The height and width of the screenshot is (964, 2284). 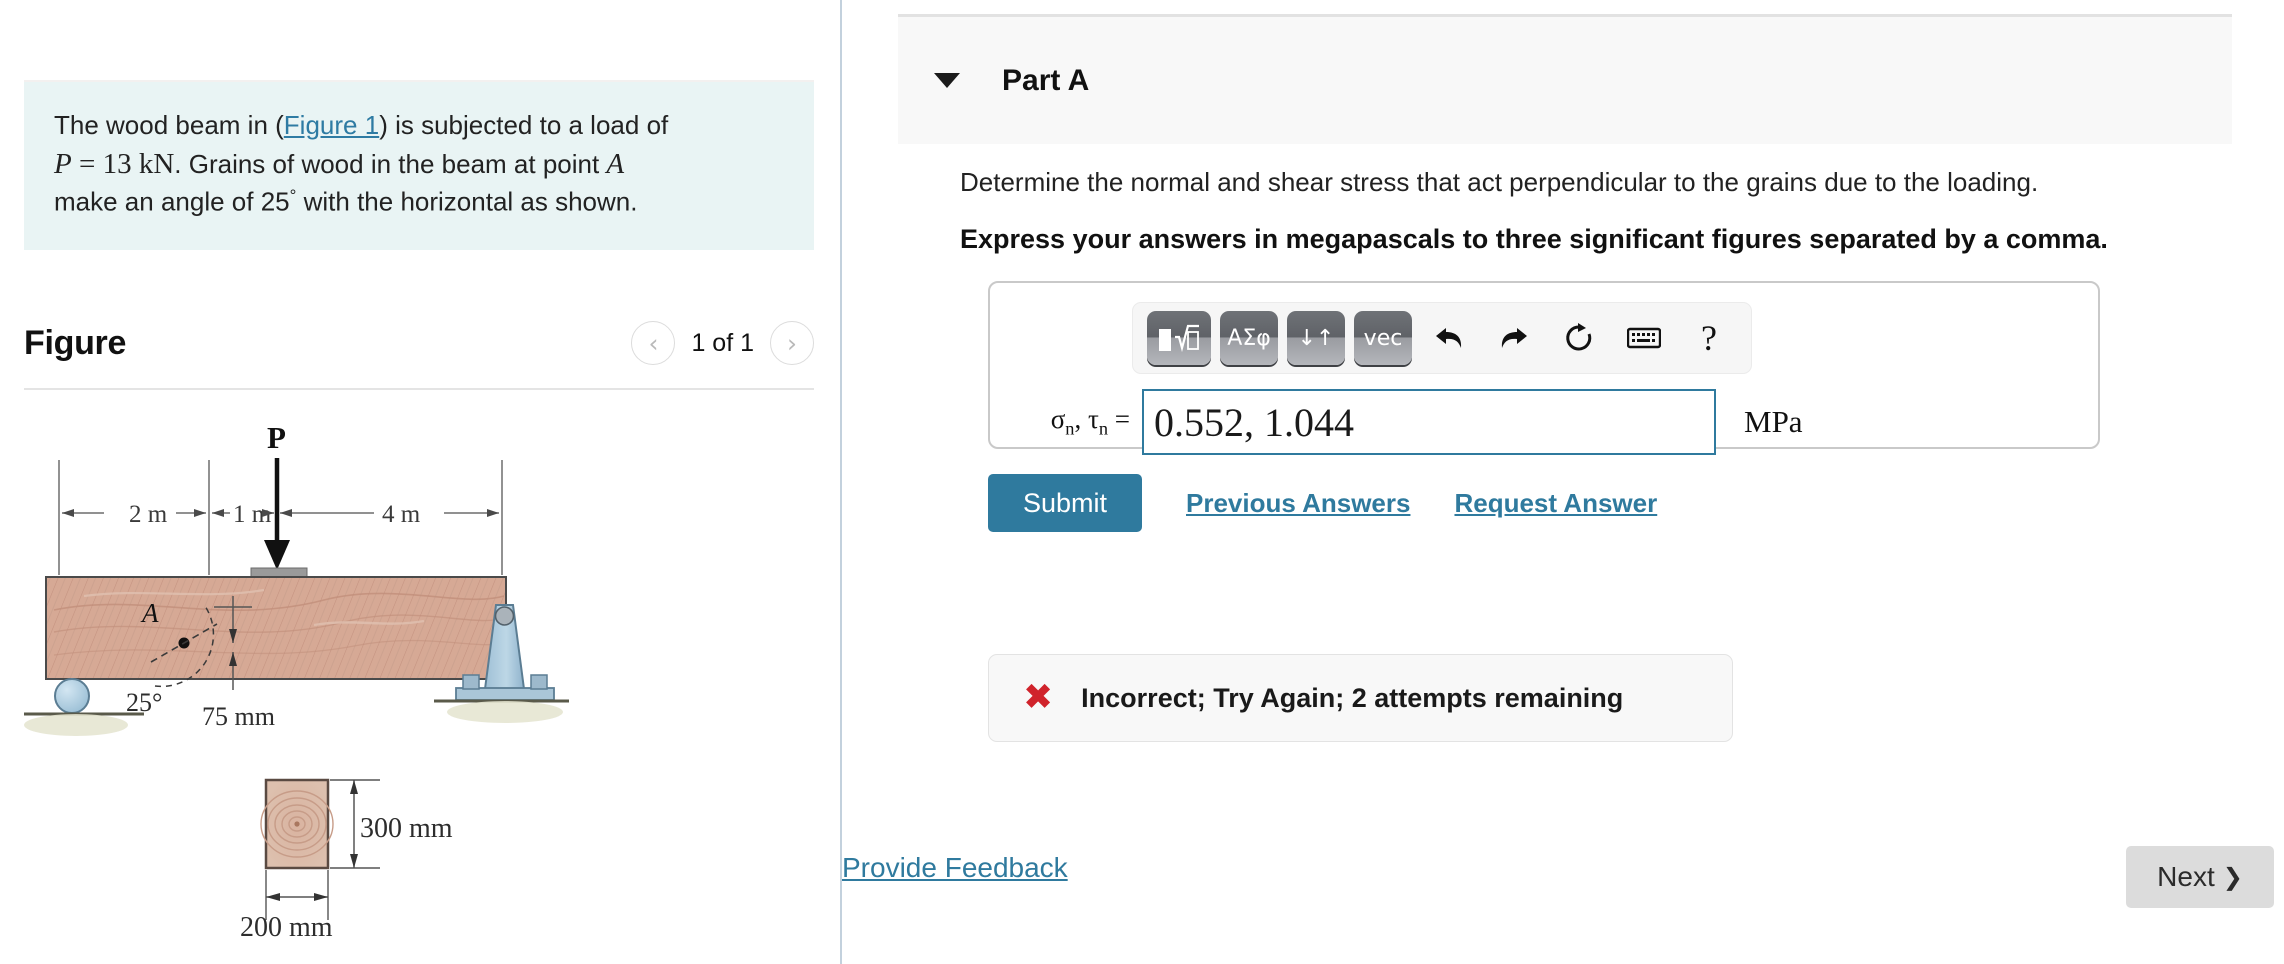 What do you see at coordinates (1449, 338) in the screenshot?
I see `undo-arrow-icon` at bounding box center [1449, 338].